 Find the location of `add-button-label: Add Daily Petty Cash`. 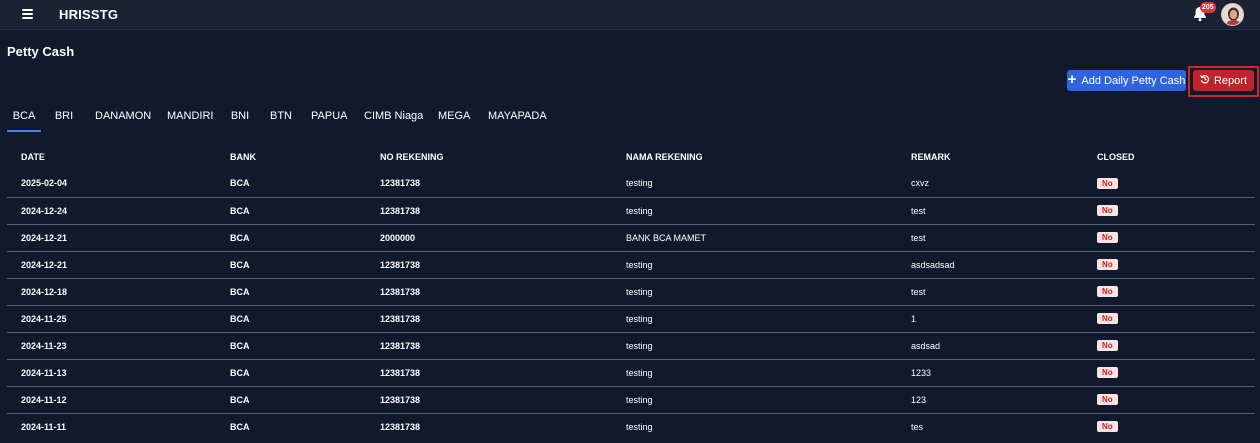

add-button-label: Add Daily Petty Cash is located at coordinates (1133, 80).